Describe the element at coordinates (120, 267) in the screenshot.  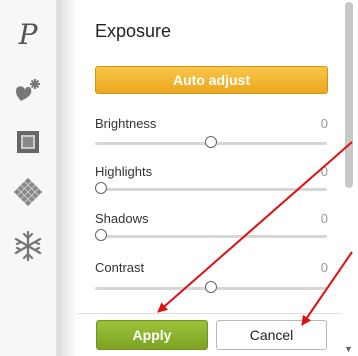
I see `contrast-label: Contrast` at that location.